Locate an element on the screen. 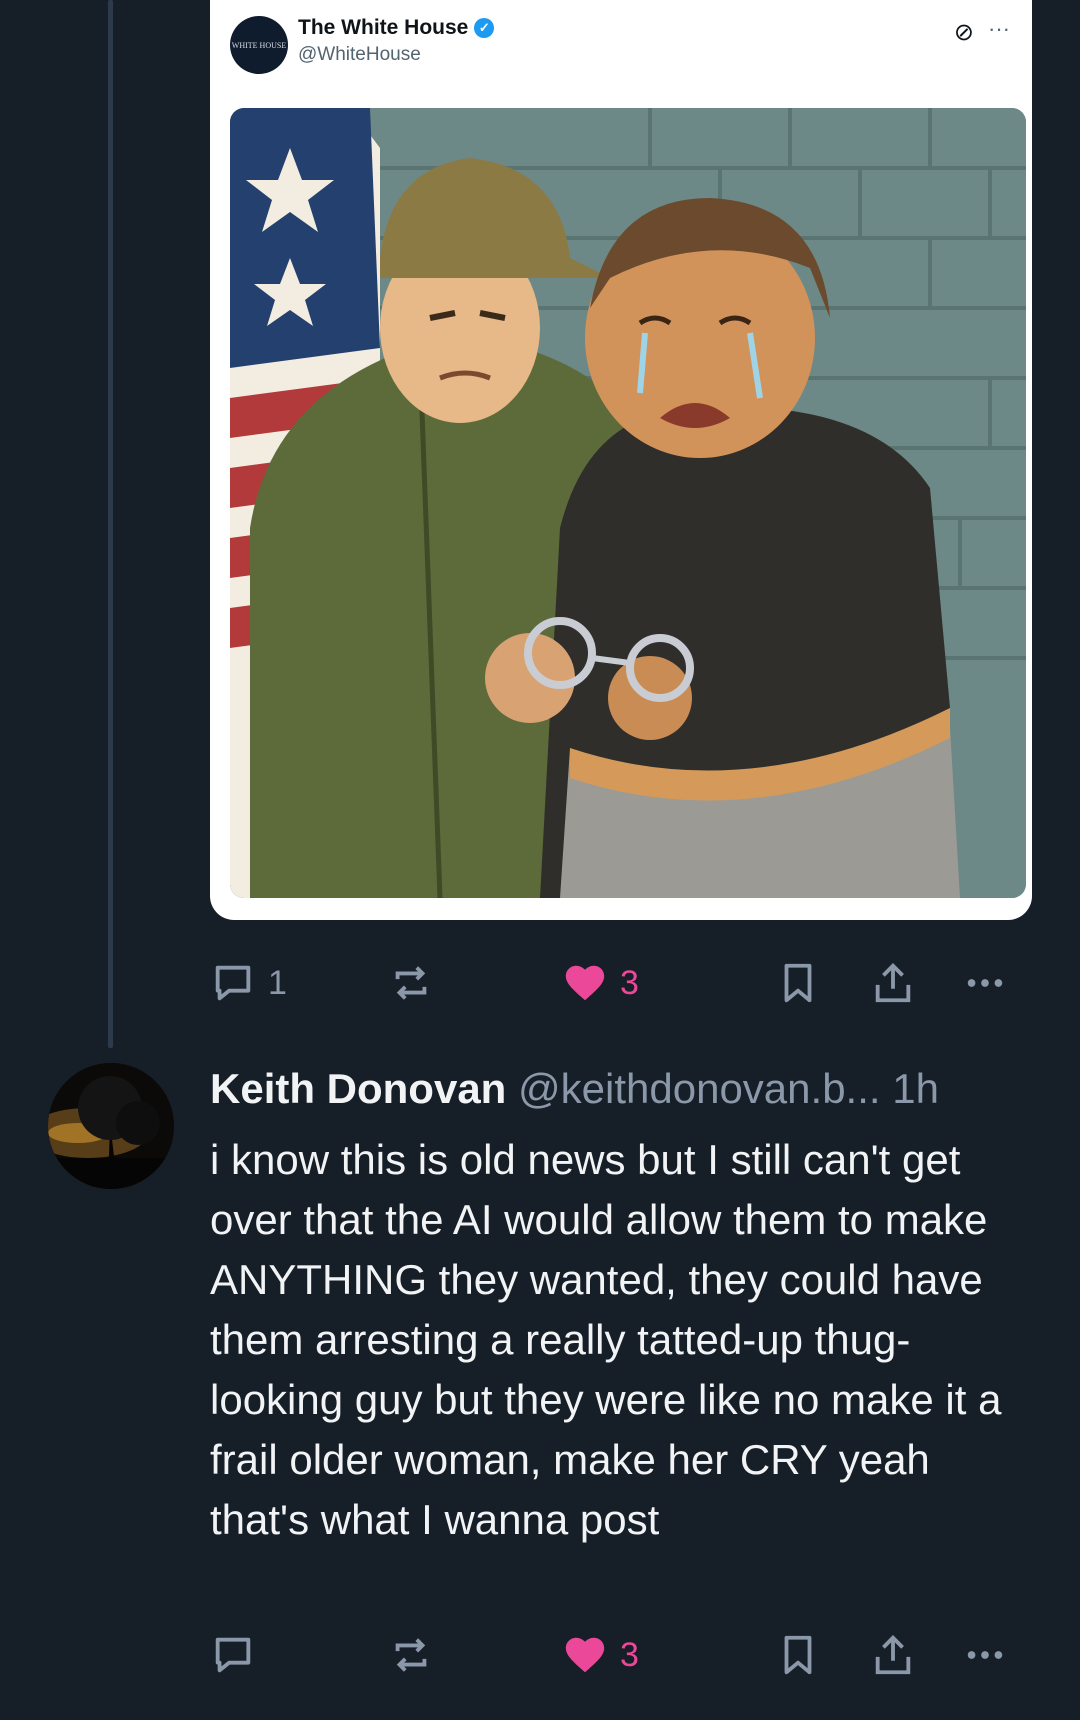 The height and width of the screenshot is (1720, 1080). reply-action-bar: 3 is located at coordinates (610, 1655).